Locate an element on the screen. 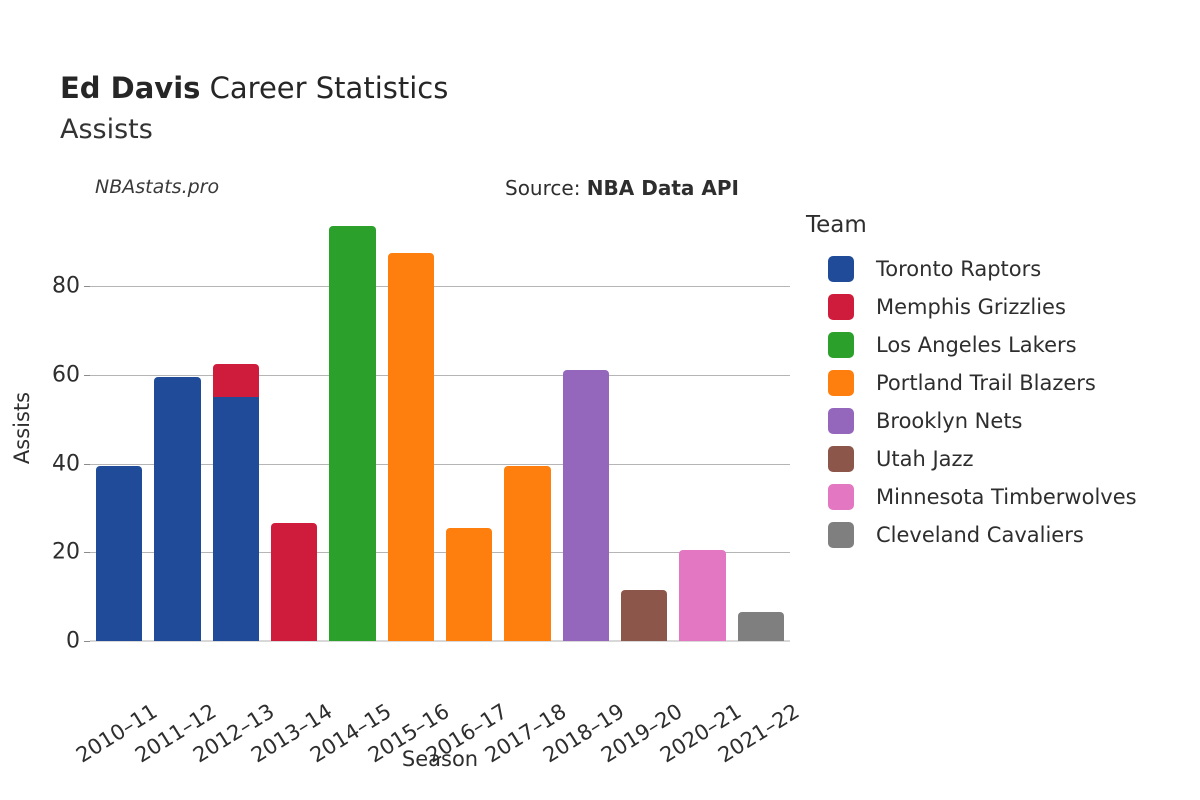 The image size is (1200, 800). legend-item-label: Portland Trail Blazers is located at coordinates (986, 383).